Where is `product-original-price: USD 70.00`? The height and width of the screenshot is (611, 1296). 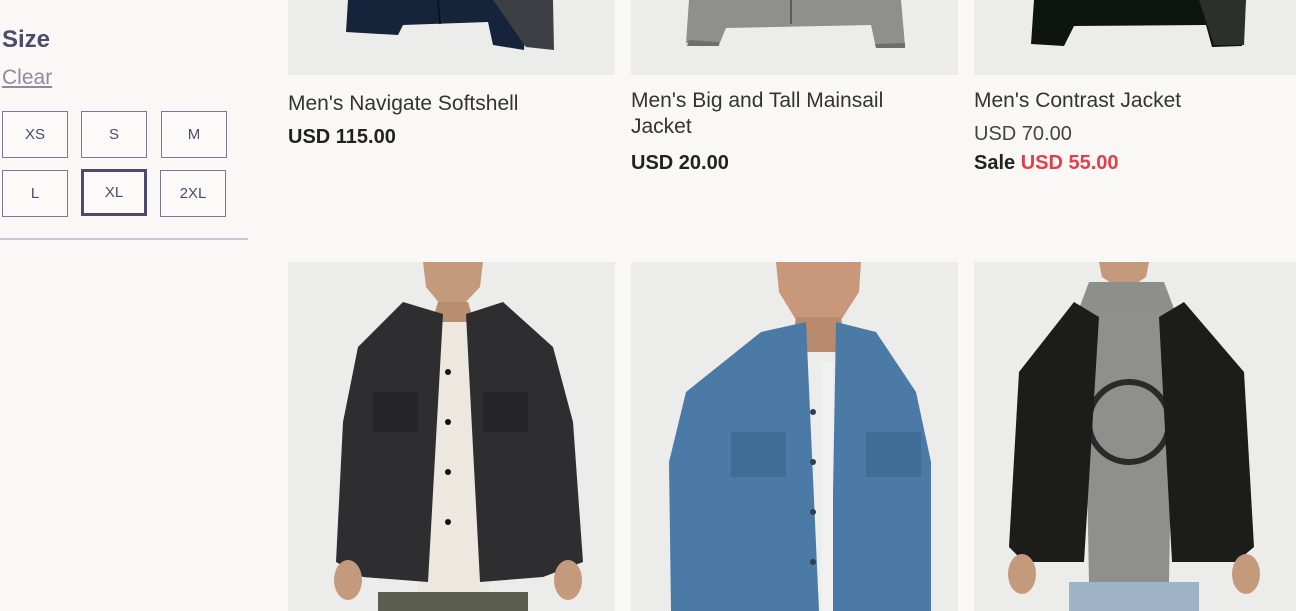 product-original-price: USD 70.00 is located at coordinates (1023, 134).